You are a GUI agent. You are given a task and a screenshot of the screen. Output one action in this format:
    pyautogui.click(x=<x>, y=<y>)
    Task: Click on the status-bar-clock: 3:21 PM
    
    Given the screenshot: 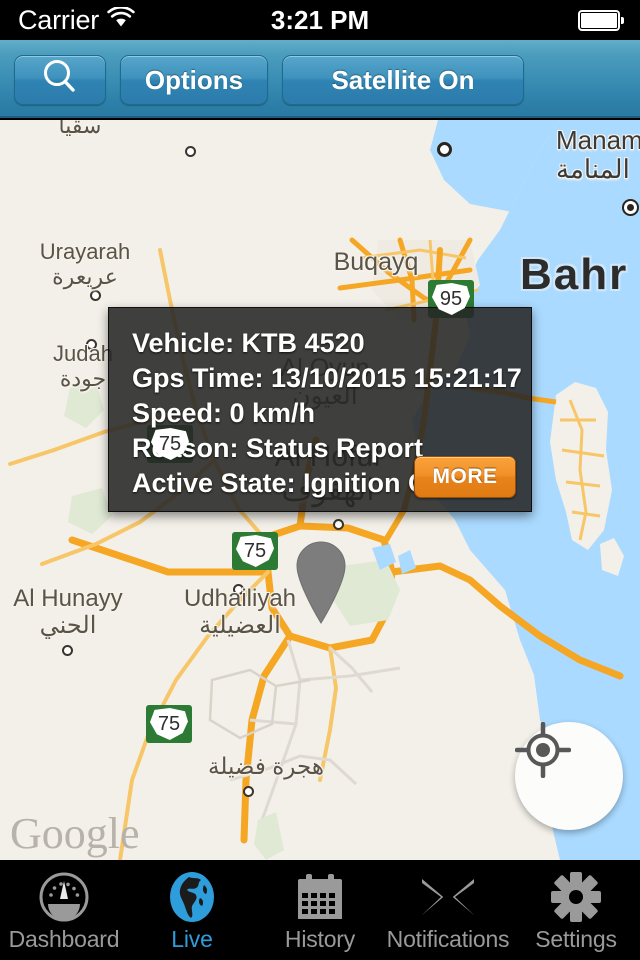 What is the action you would take?
    pyautogui.click(x=320, y=20)
    